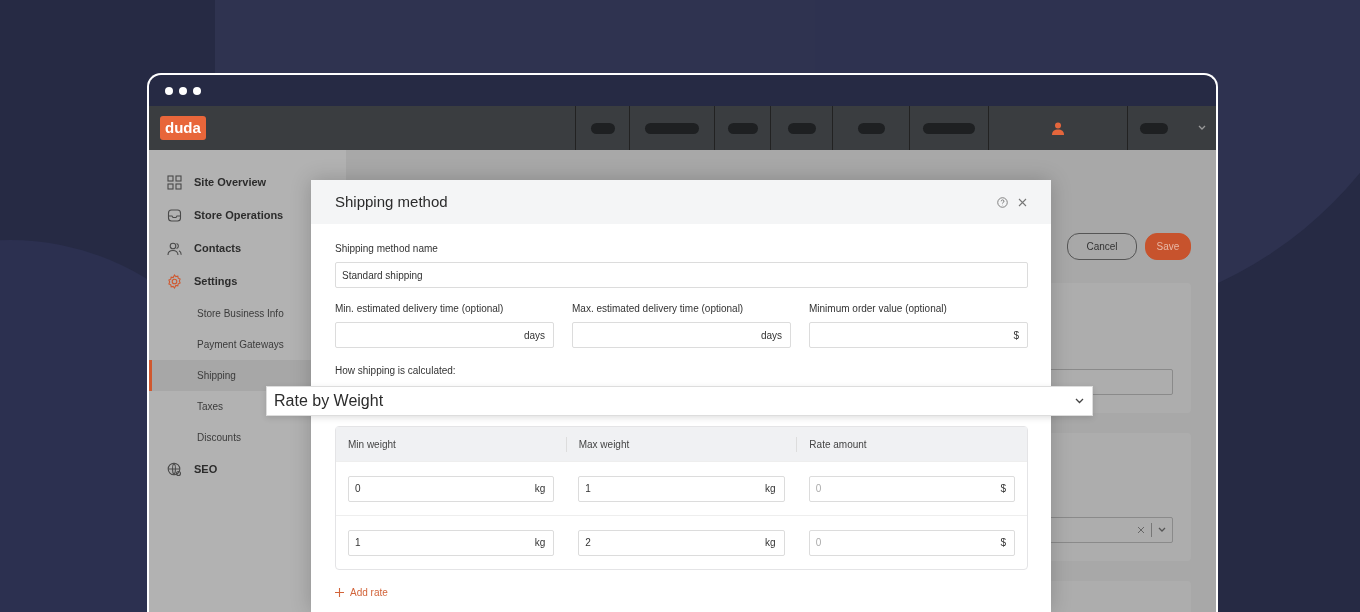  Describe the element at coordinates (1002, 202) in the screenshot. I see `help-icon` at that location.